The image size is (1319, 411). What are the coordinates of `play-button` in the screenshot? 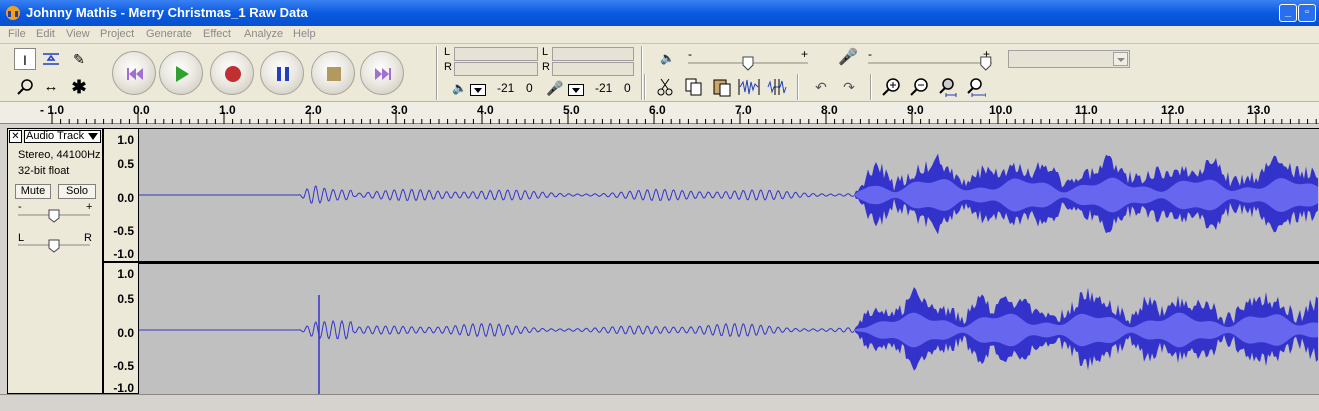 It's located at (181, 73).